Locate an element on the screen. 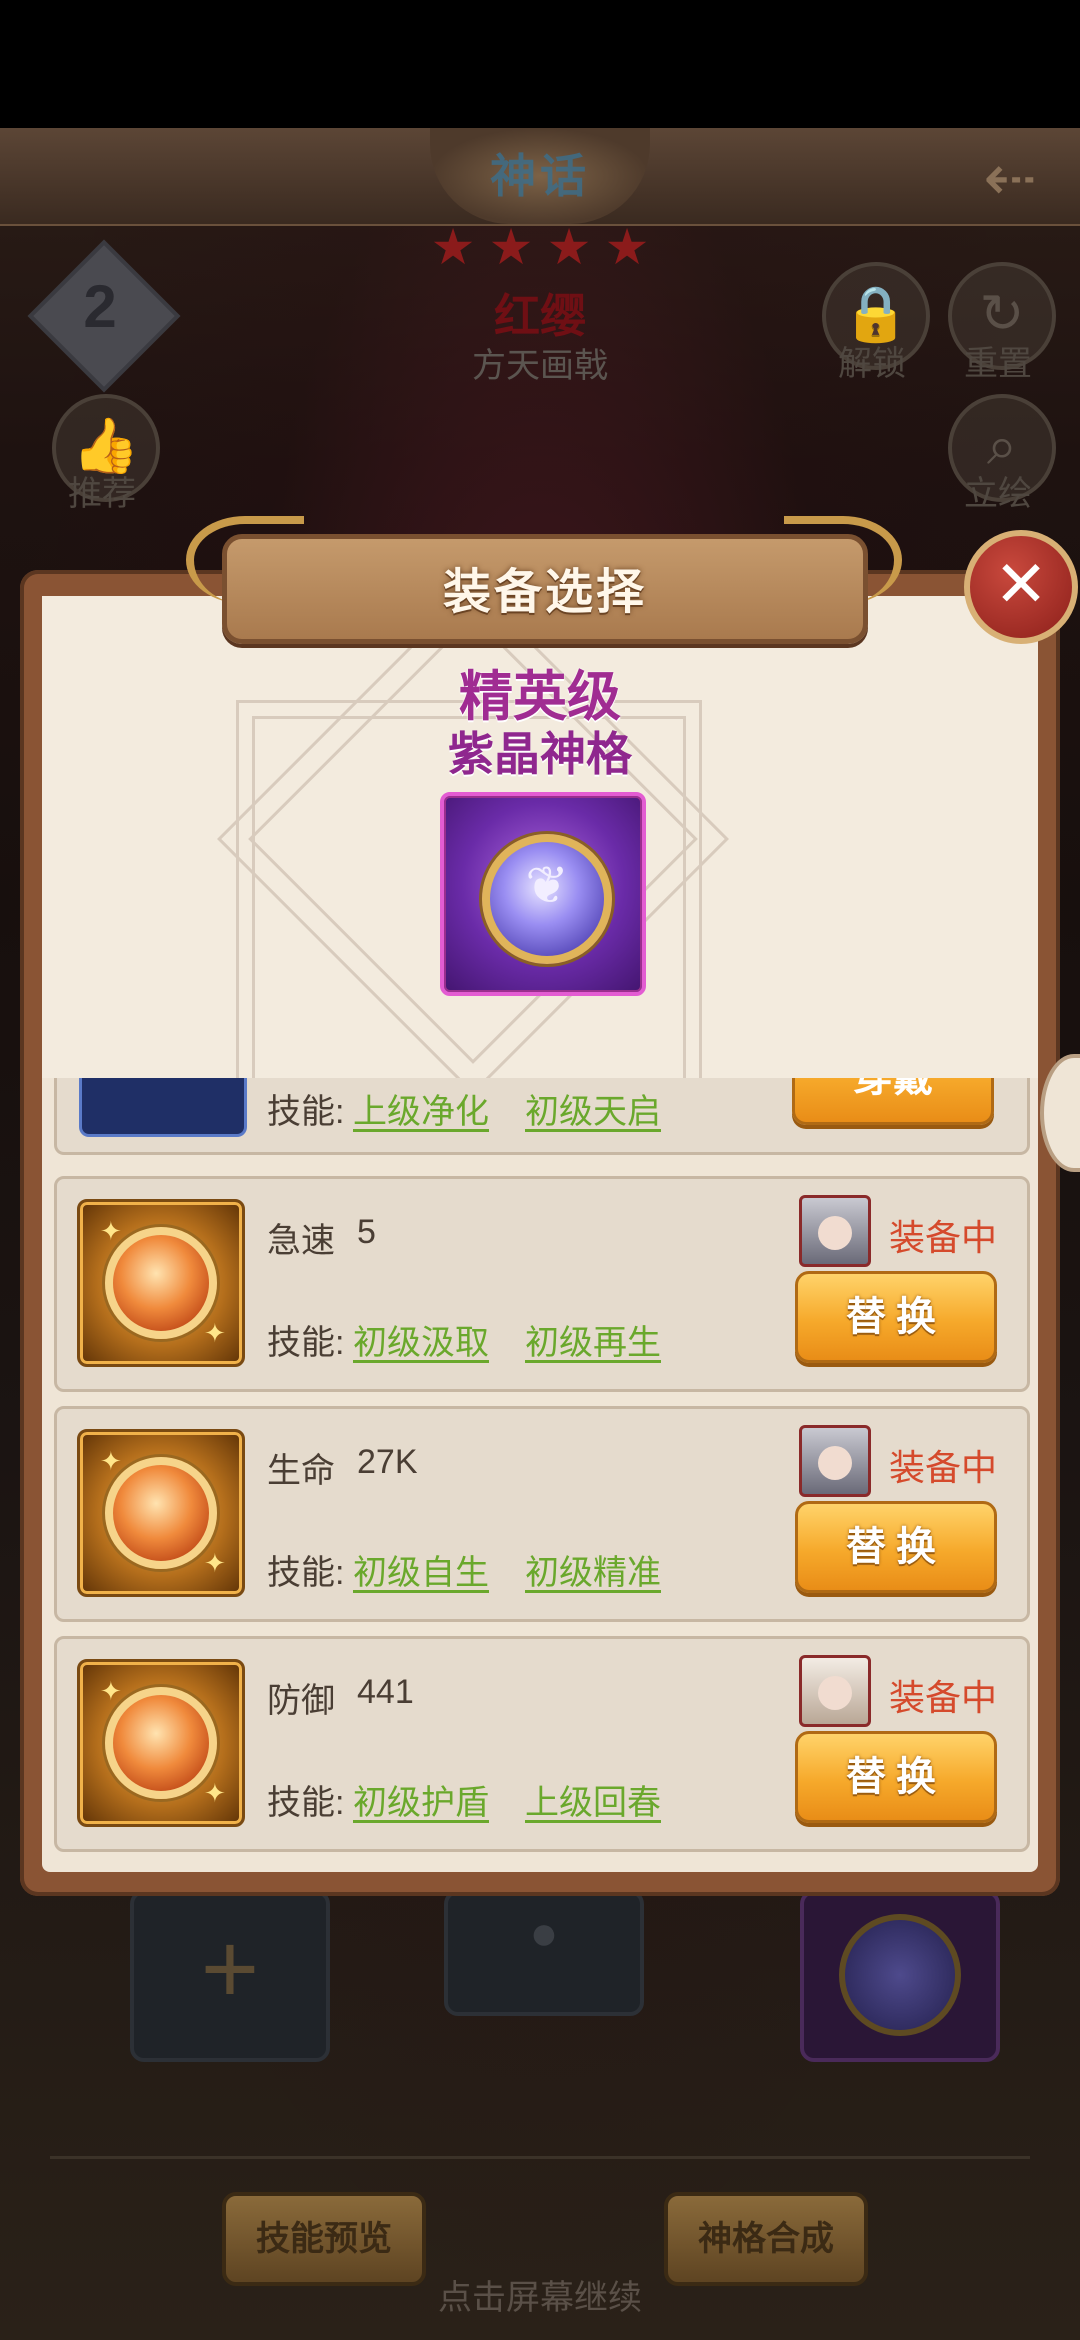 The width and height of the screenshot is (1080, 2340). unlock-label: 解锁 is located at coordinates (872, 364).